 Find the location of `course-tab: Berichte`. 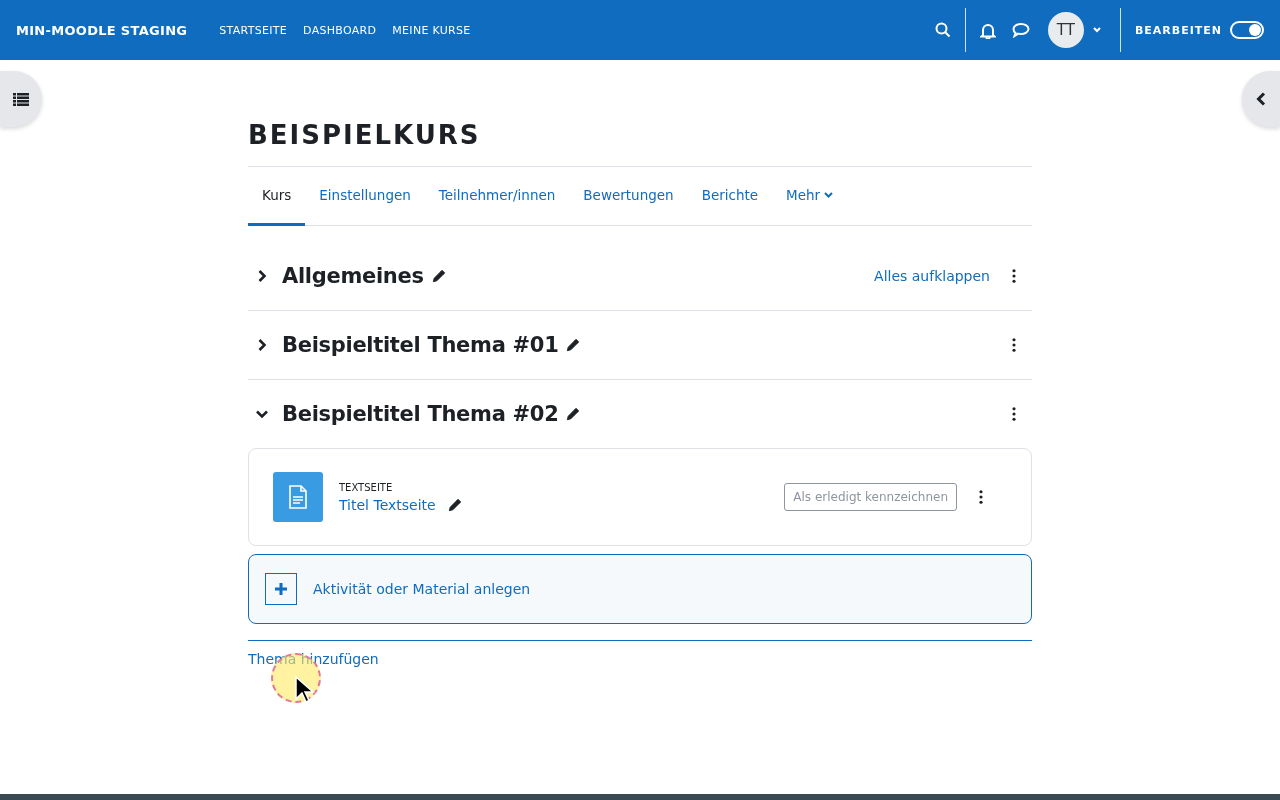

course-tab: Berichte is located at coordinates (730, 196).